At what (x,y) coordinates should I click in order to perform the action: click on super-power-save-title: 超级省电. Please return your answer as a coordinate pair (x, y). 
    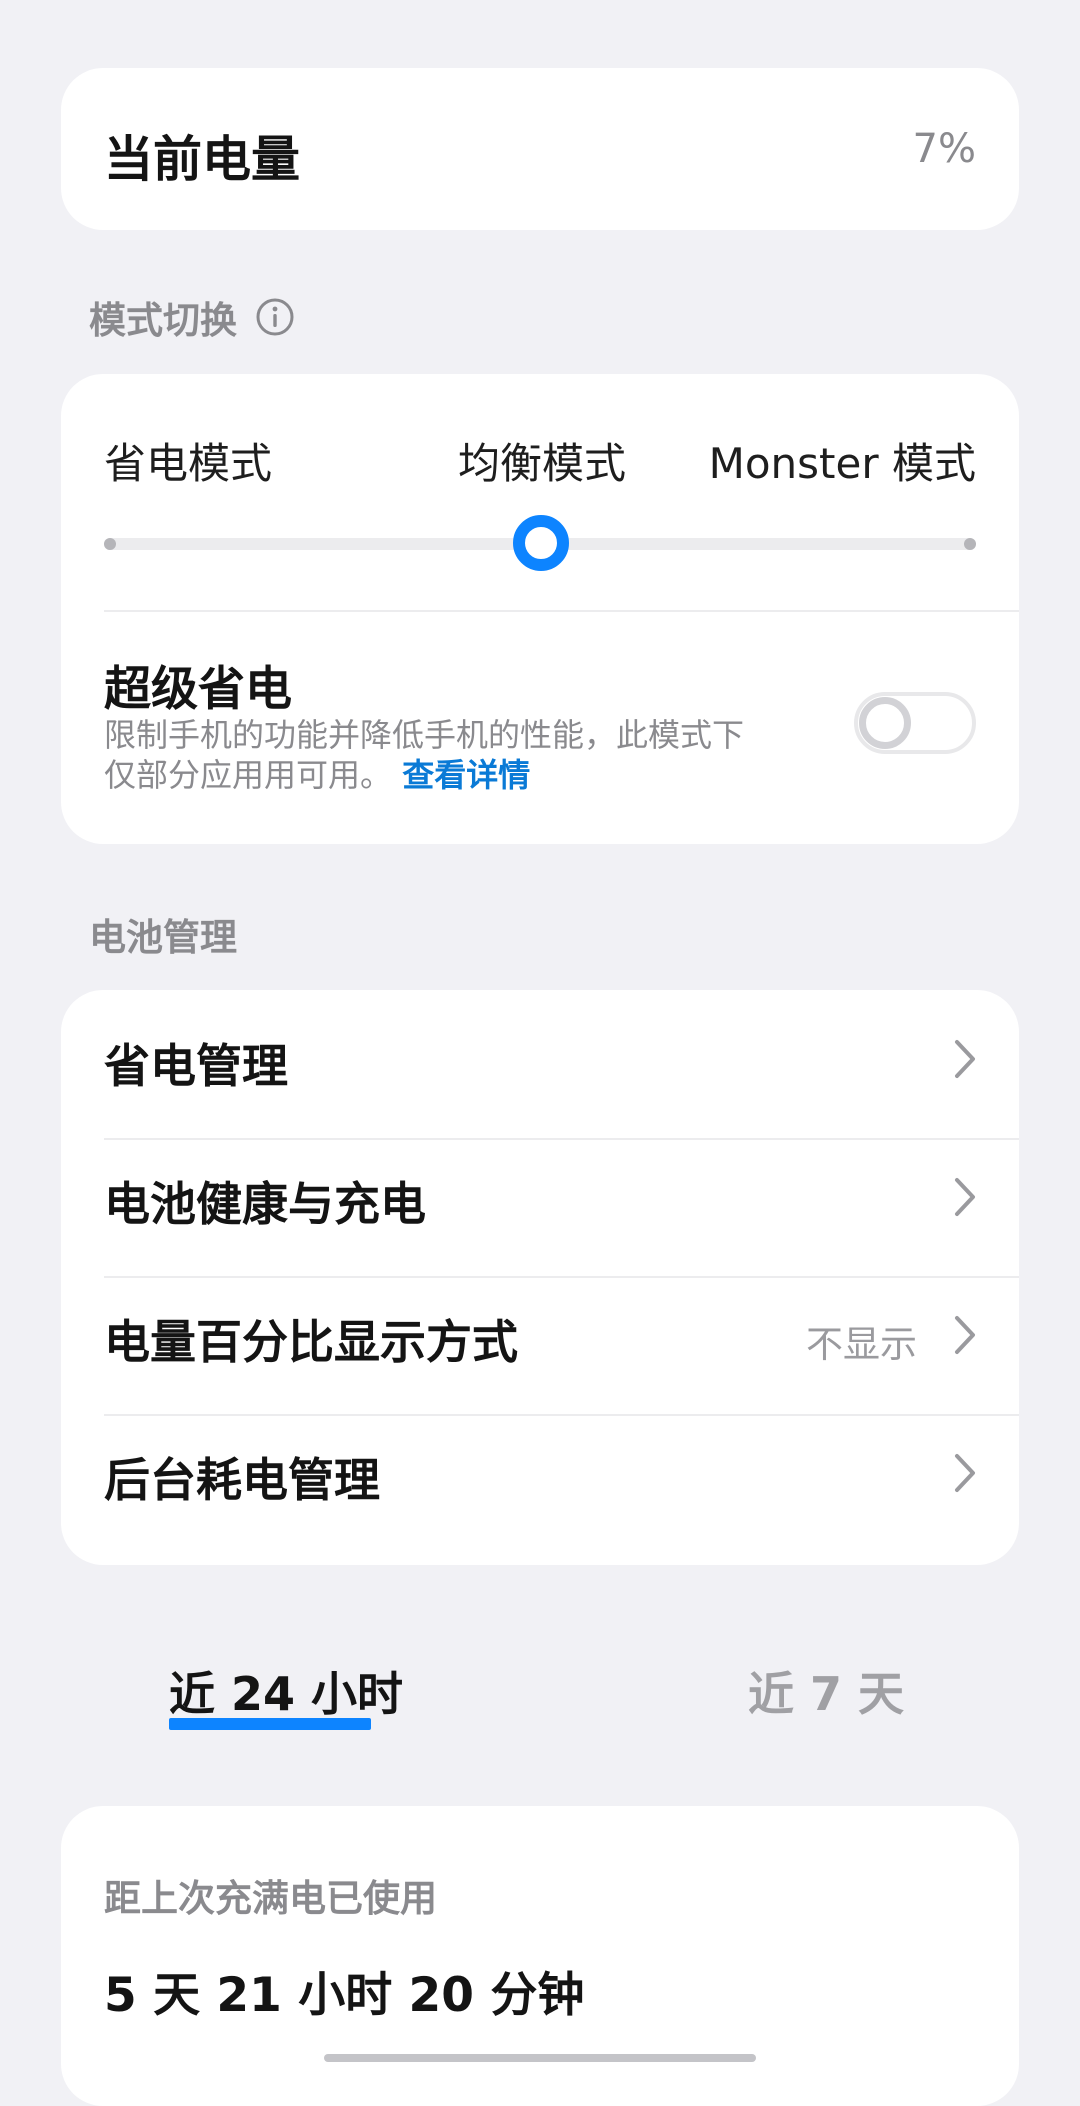
    Looking at the image, I should click on (198, 689).